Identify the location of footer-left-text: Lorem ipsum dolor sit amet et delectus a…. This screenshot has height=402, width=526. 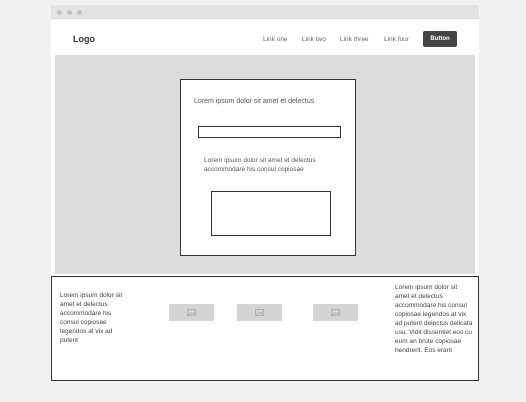
(91, 318).